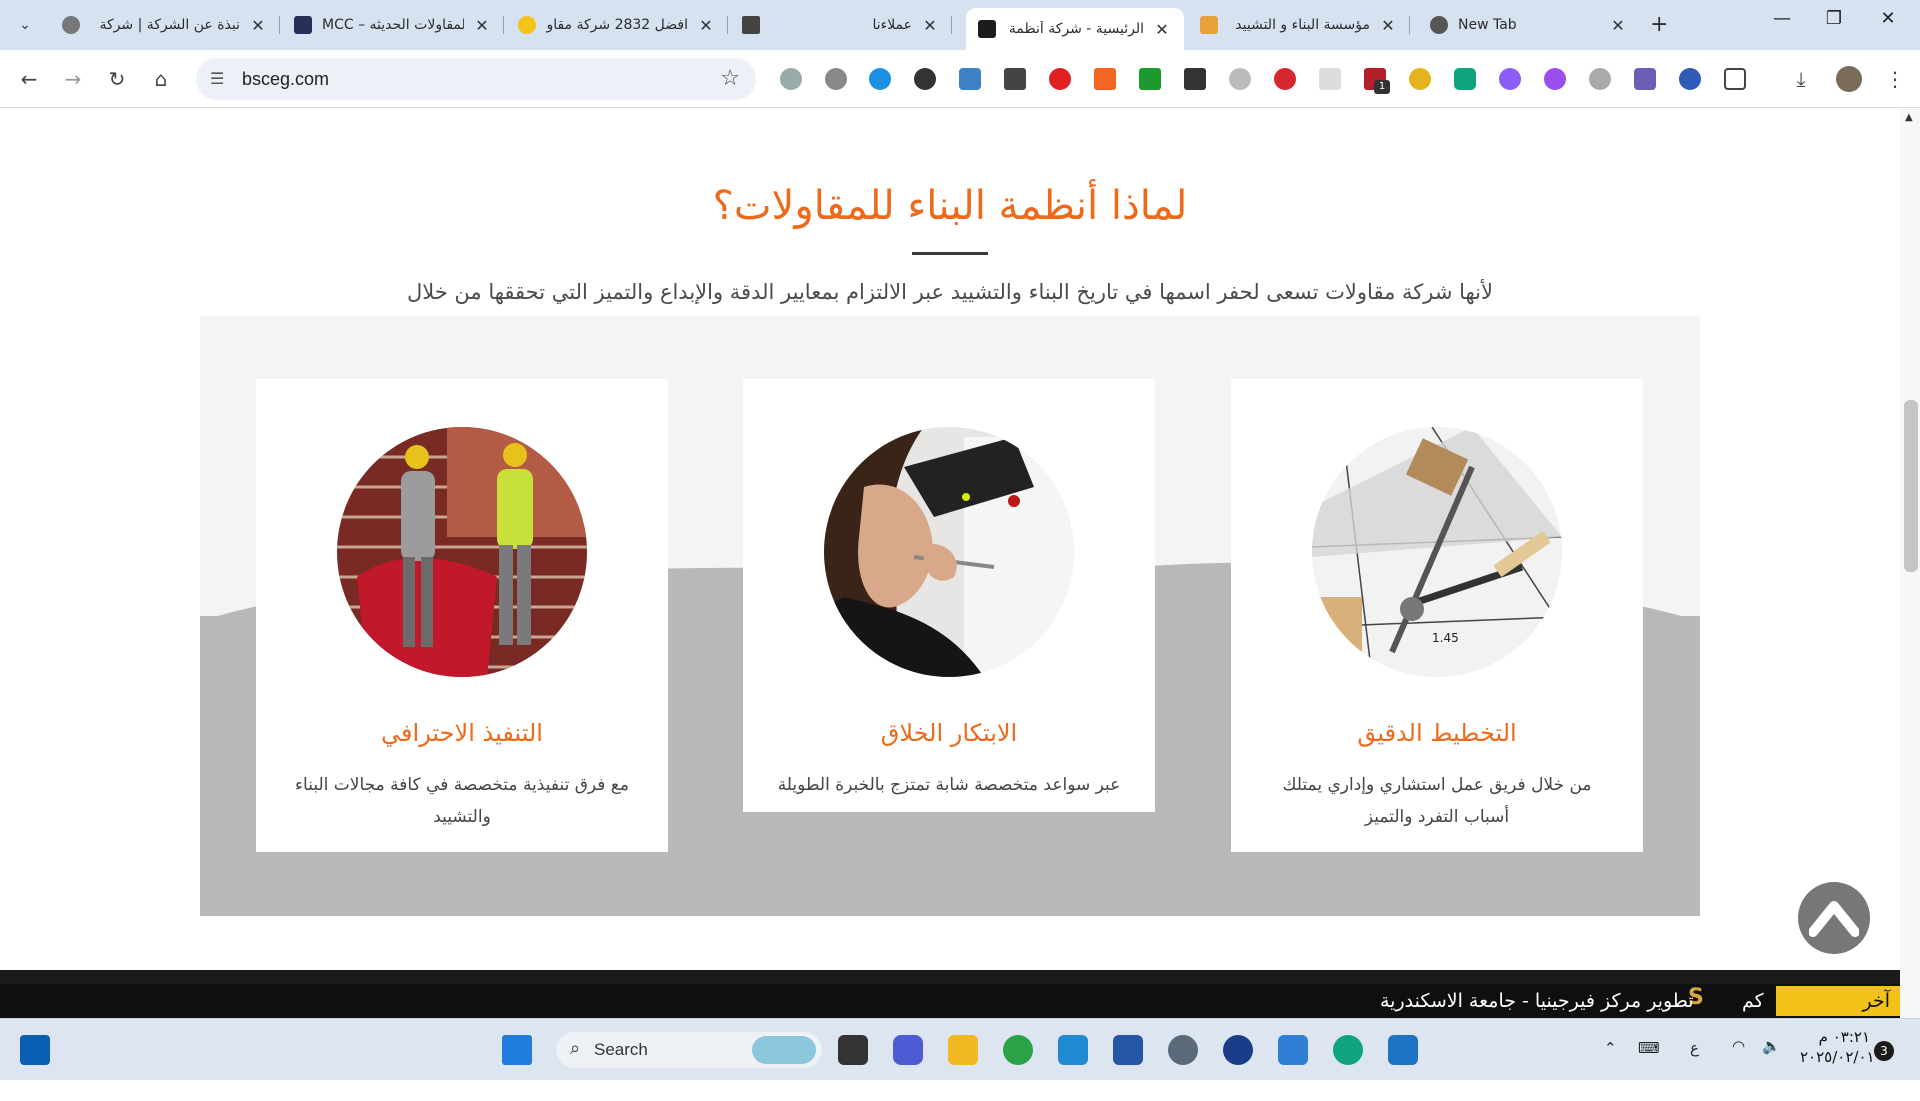 The height and width of the screenshot is (1101, 1920). What do you see at coordinates (35, 1050) in the screenshot?
I see `widgets-icon` at bounding box center [35, 1050].